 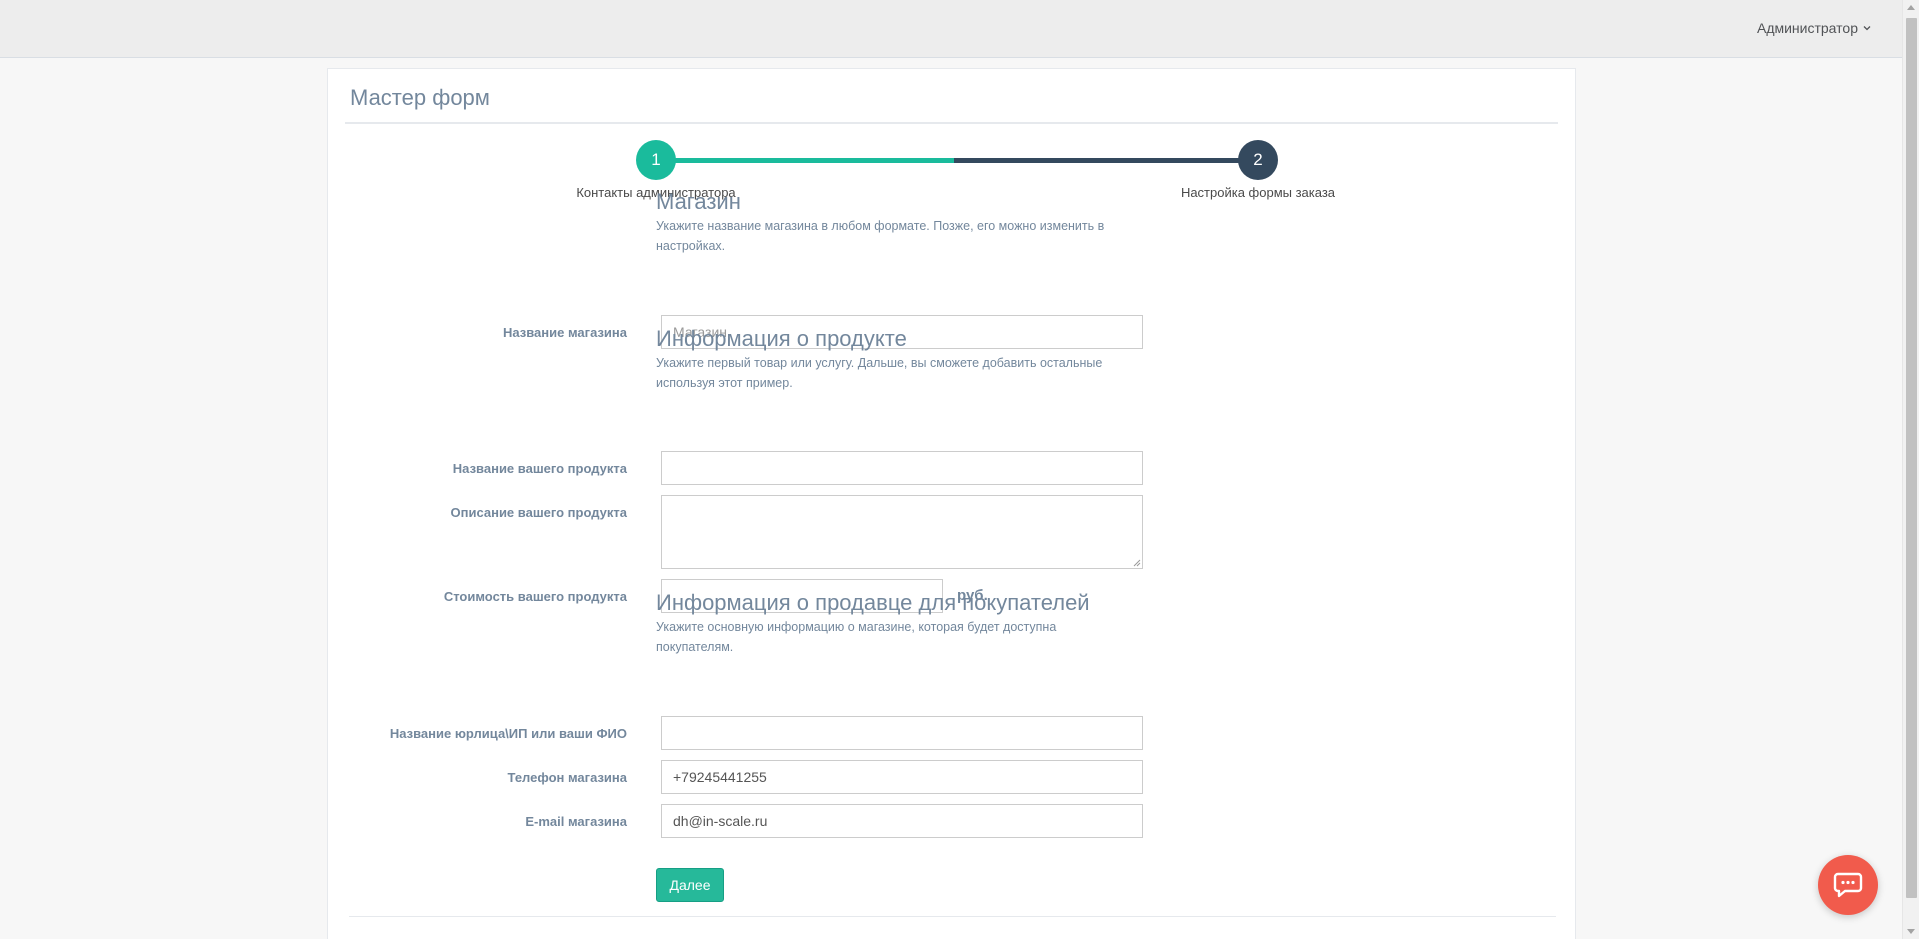 What do you see at coordinates (698, 201) in the screenshot?
I see `store-section-heading: Магазин` at bounding box center [698, 201].